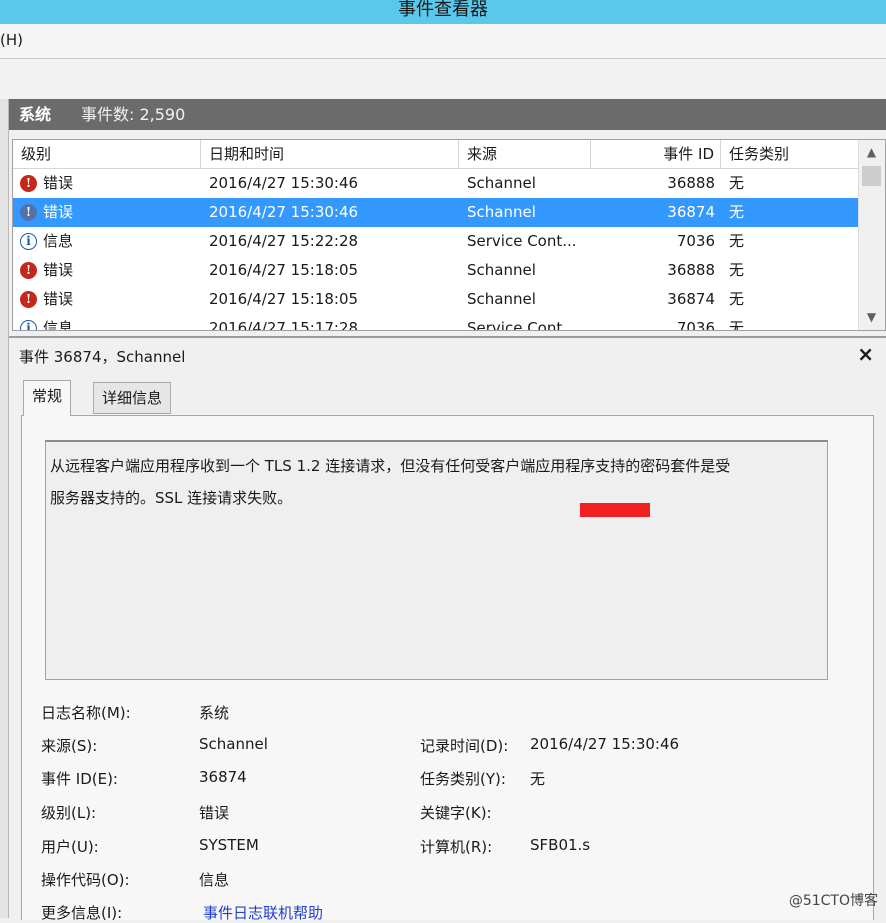  I want to click on event-list-scrollbar: ▲ ▼, so click(871, 235).